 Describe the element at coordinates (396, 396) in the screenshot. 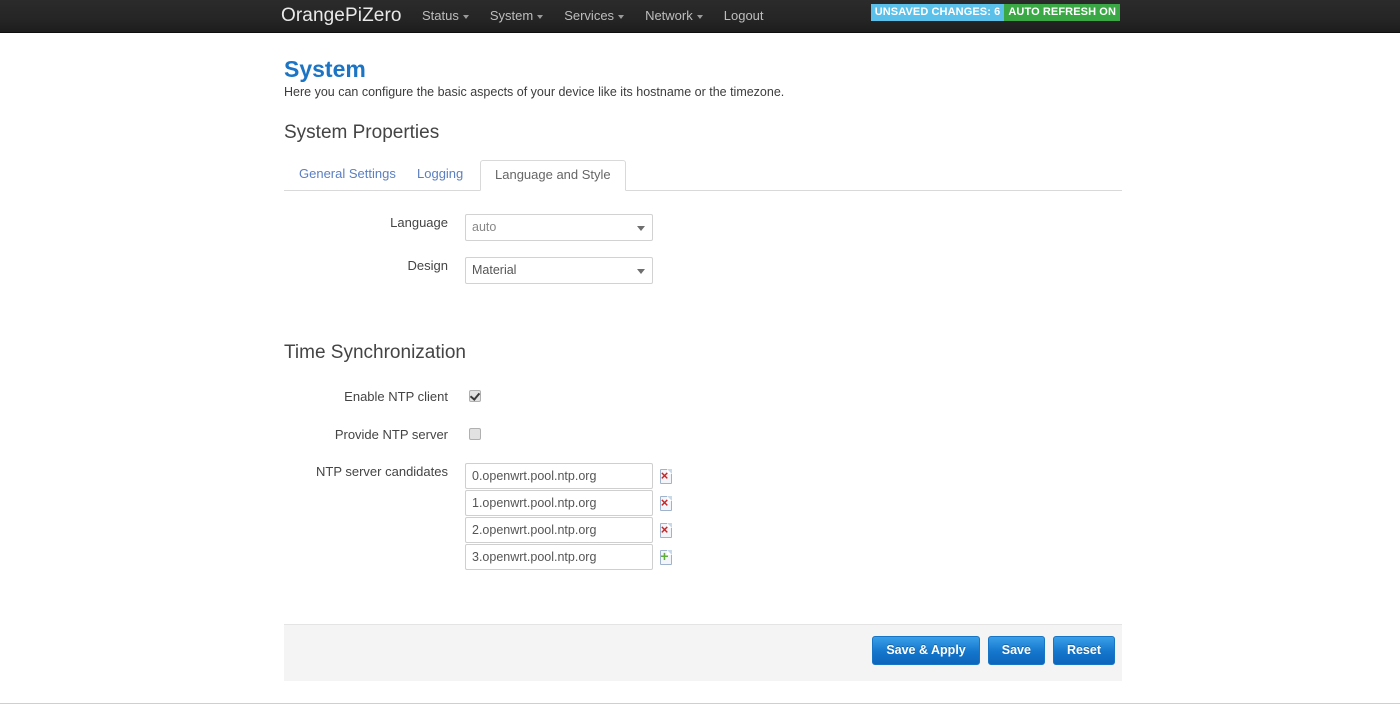

I see `enable-ntp-client-label: Enable NTP client` at that location.